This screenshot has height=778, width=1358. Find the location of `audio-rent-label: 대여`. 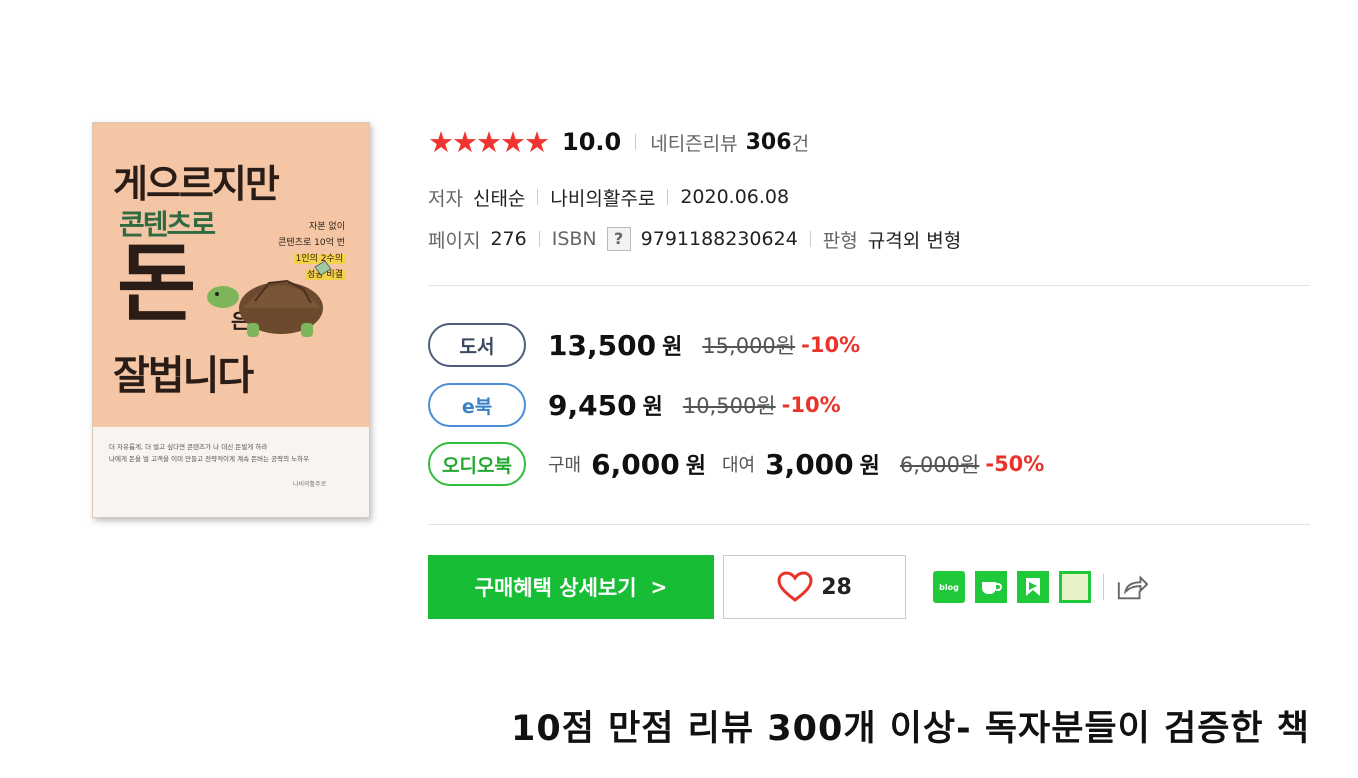

audio-rent-label: 대여 is located at coordinates (738, 465).